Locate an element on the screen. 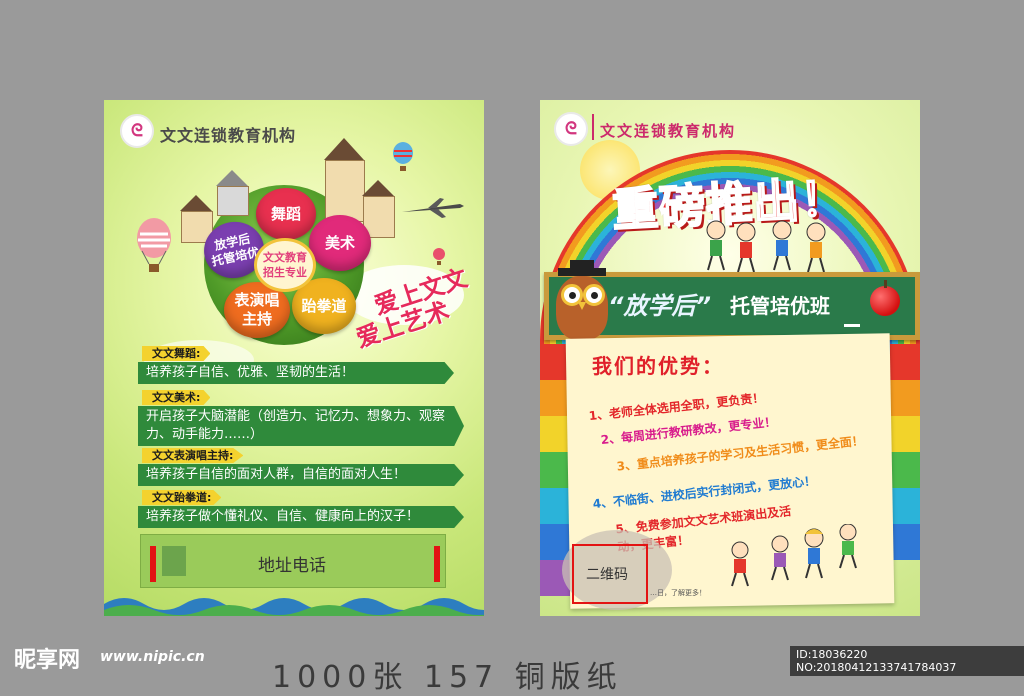 The image size is (1024, 696). petal-art-label: 美术 is located at coordinates (339, 242).